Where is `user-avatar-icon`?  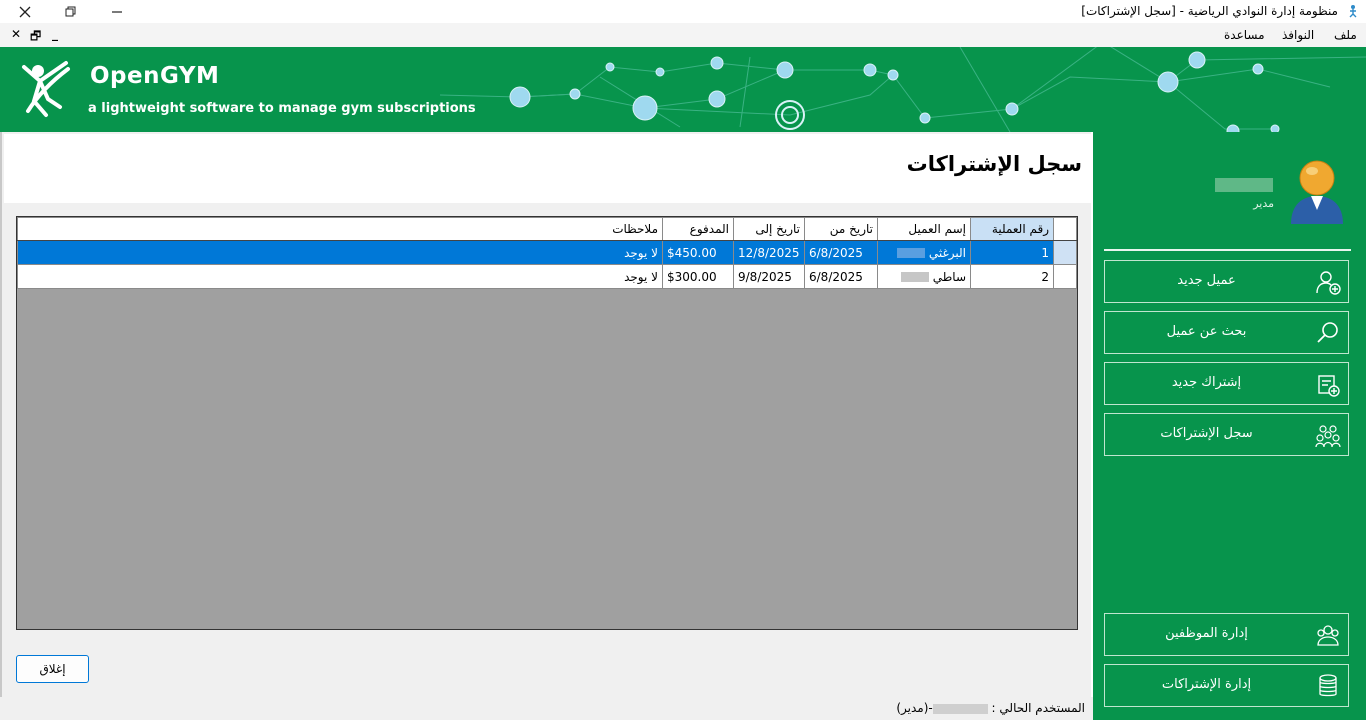
user-avatar-icon is located at coordinates (1317, 192).